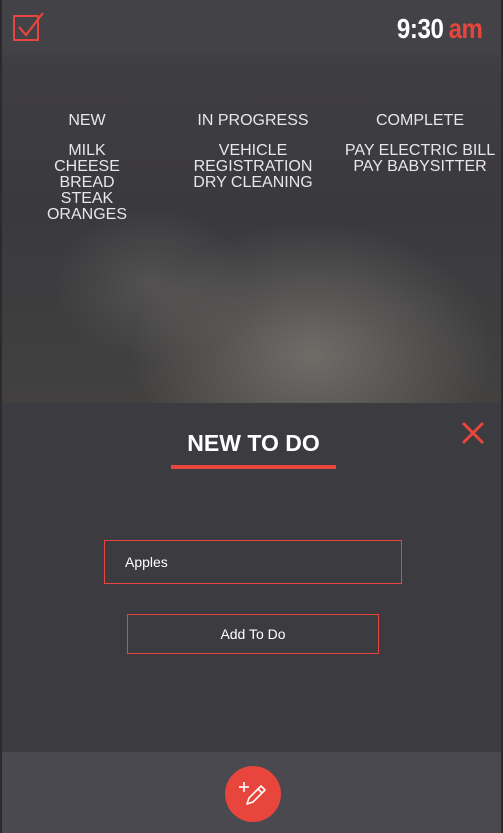 Image resolution: width=503 pixels, height=833 pixels. I want to click on bottom-bar, so click(251, 792).